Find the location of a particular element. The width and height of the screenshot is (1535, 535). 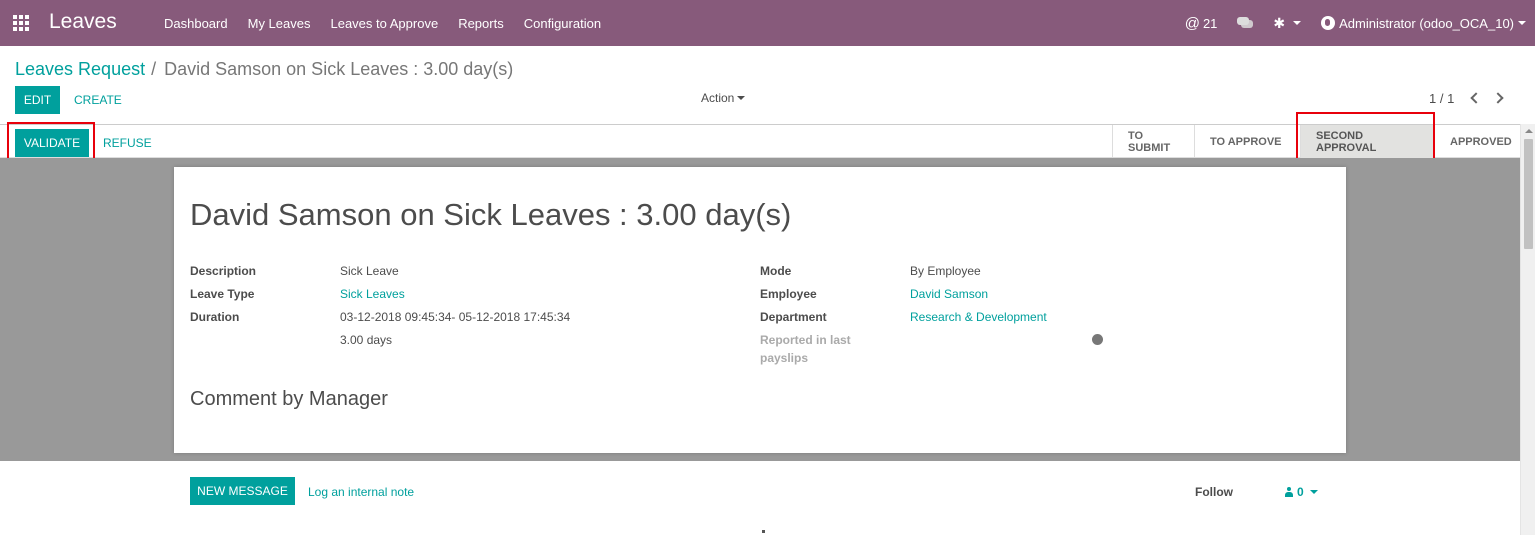

user-icon is located at coordinates (1289, 492).